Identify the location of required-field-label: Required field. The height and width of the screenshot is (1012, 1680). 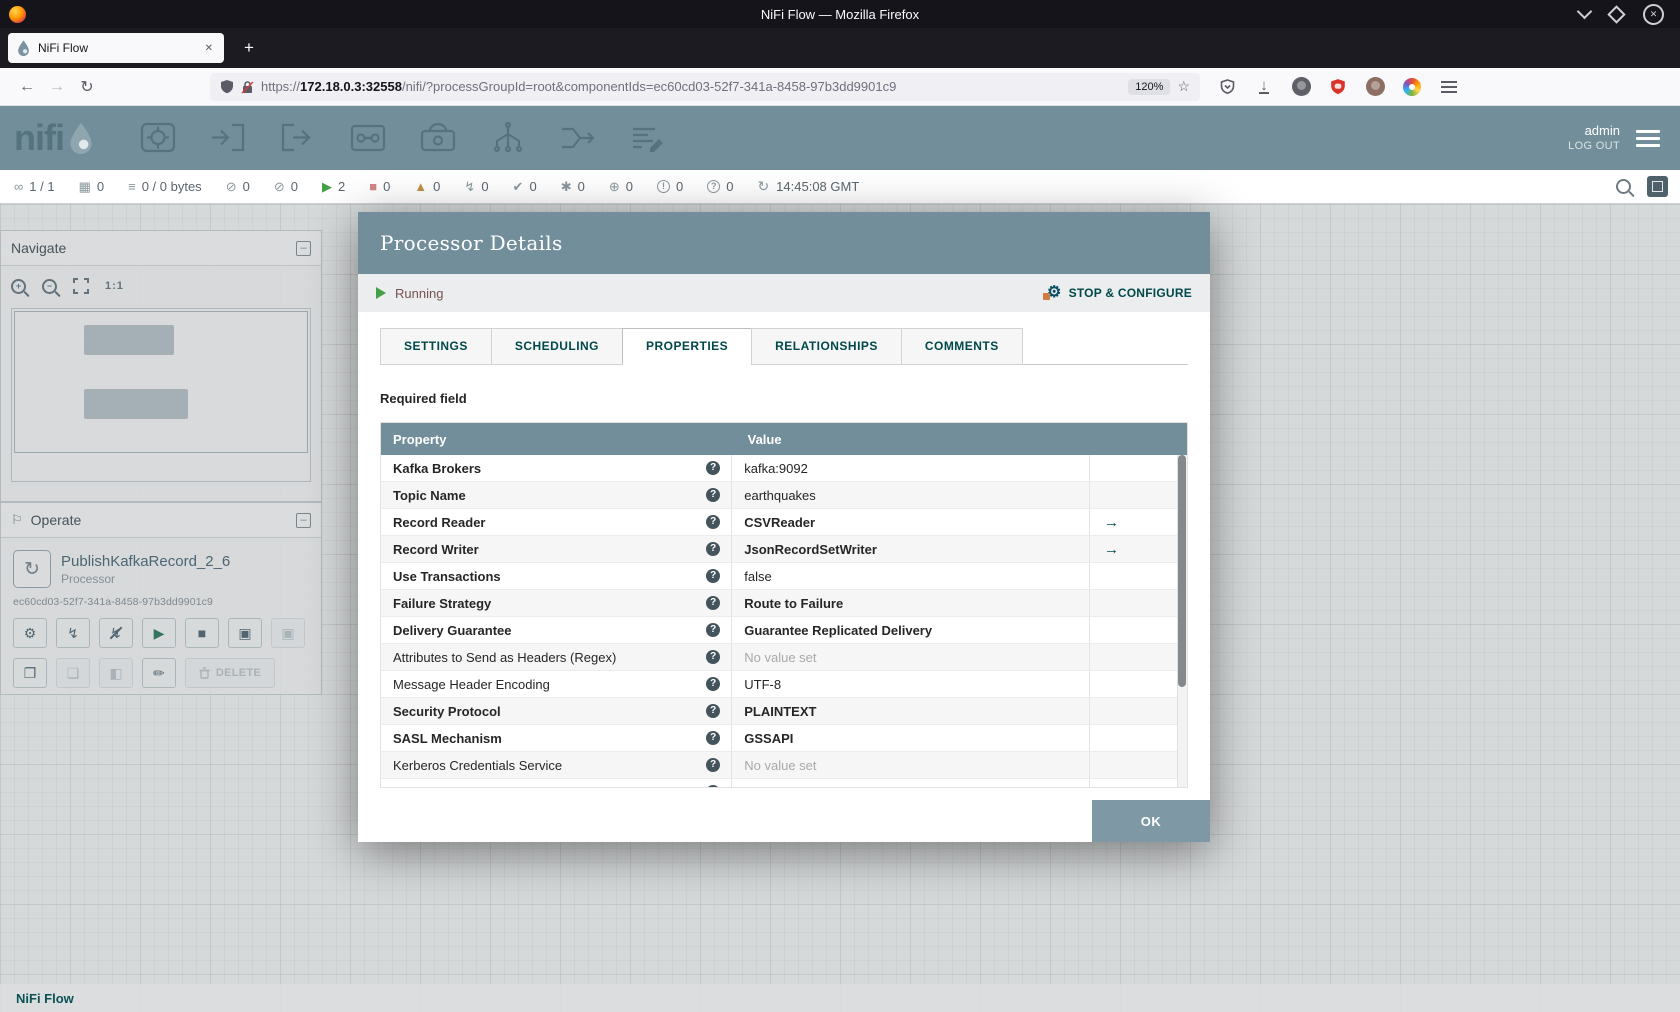
(423, 398).